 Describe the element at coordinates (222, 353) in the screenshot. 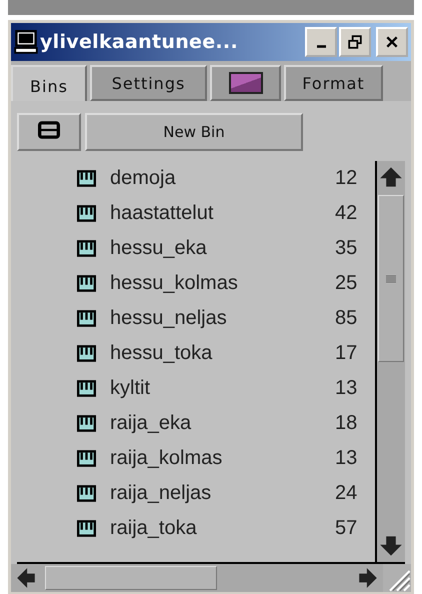

I see `bin-name: hessu_toka` at that location.